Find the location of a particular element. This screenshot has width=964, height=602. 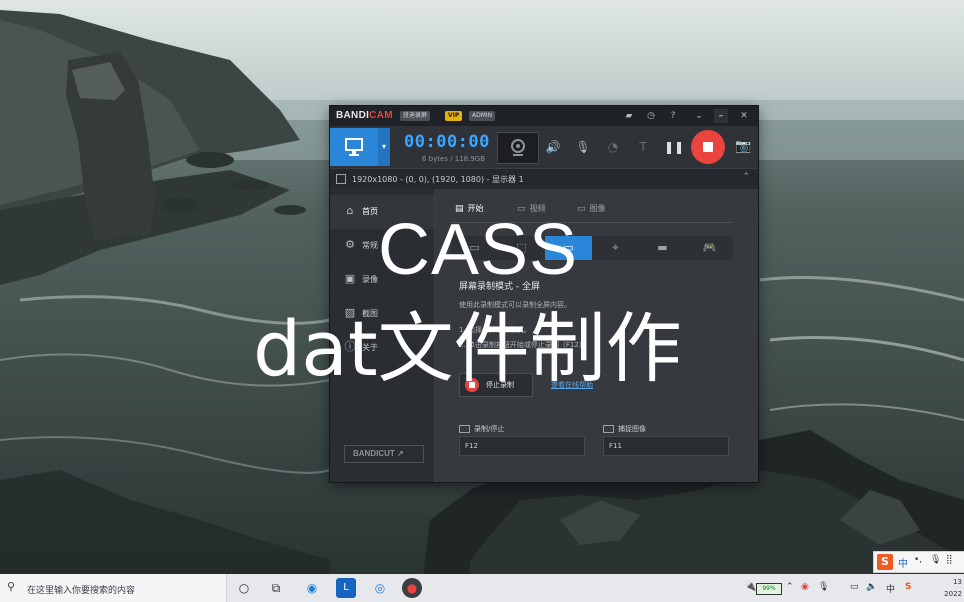

monitor-icon is located at coordinates (354, 147).